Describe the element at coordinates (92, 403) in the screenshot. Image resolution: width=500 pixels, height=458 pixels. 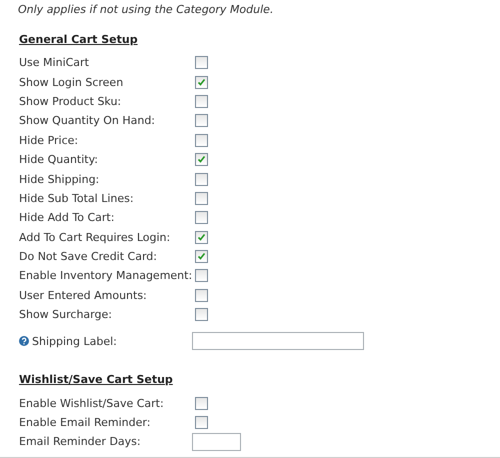
I see `field-label: Enable Wishlist/Save Cart:` at that location.